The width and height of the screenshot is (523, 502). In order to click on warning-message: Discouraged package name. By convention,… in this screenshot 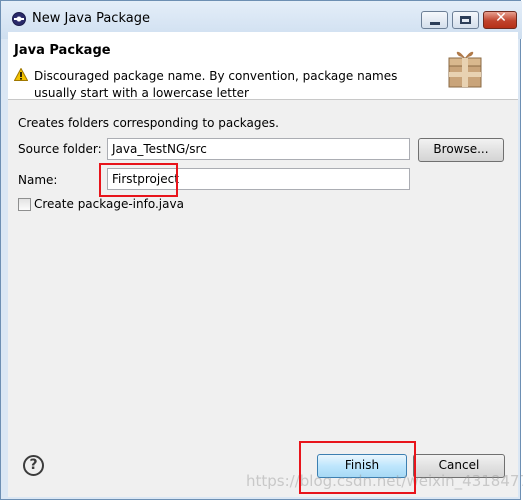, I will do `click(216, 84)`.